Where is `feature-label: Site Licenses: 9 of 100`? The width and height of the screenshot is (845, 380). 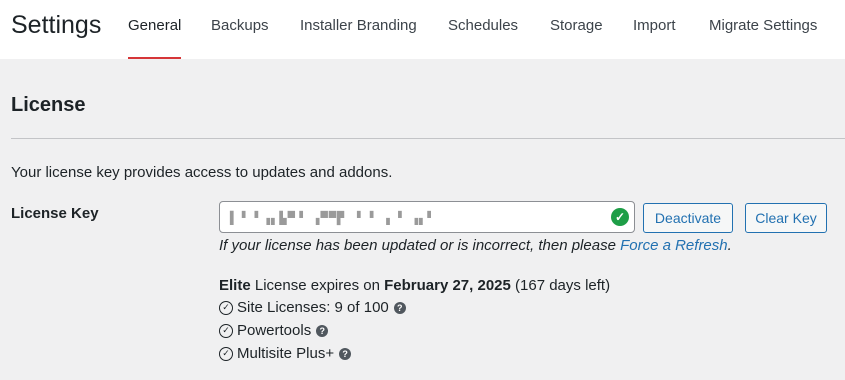
feature-label: Site Licenses: 9 of 100 is located at coordinates (313, 307).